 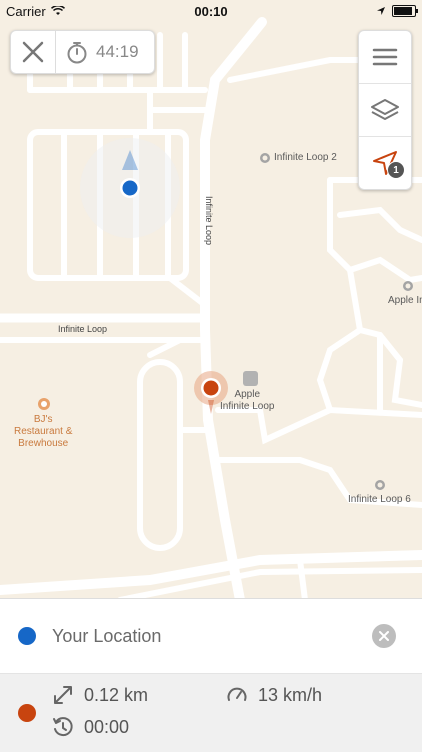 I want to click on target-location-dot, so click(x=27, y=713).